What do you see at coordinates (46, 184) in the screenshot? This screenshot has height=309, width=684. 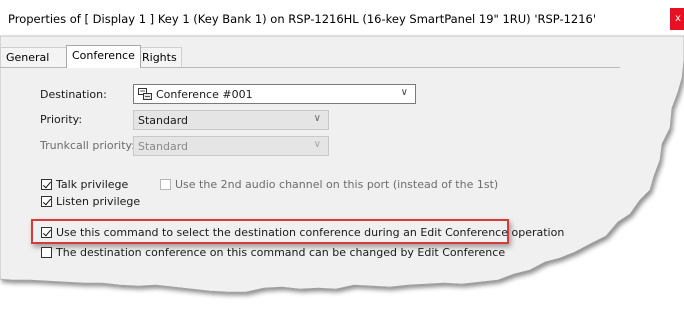 I see `talk-privilege-checkbox` at bounding box center [46, 184].